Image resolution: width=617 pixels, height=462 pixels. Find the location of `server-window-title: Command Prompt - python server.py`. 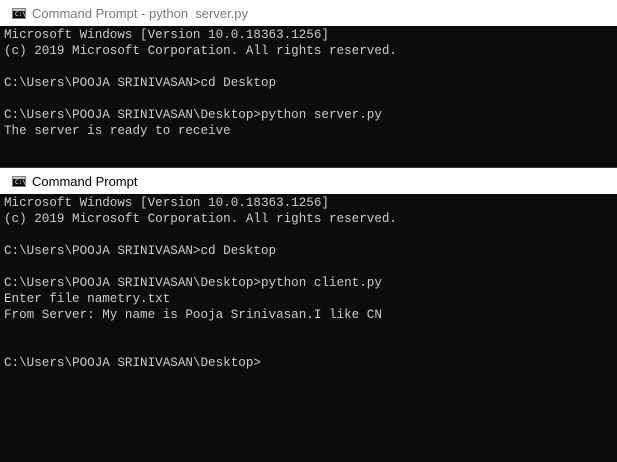

server-window-title: Command Prompt - python server.py is located at coordinates (140, 13).